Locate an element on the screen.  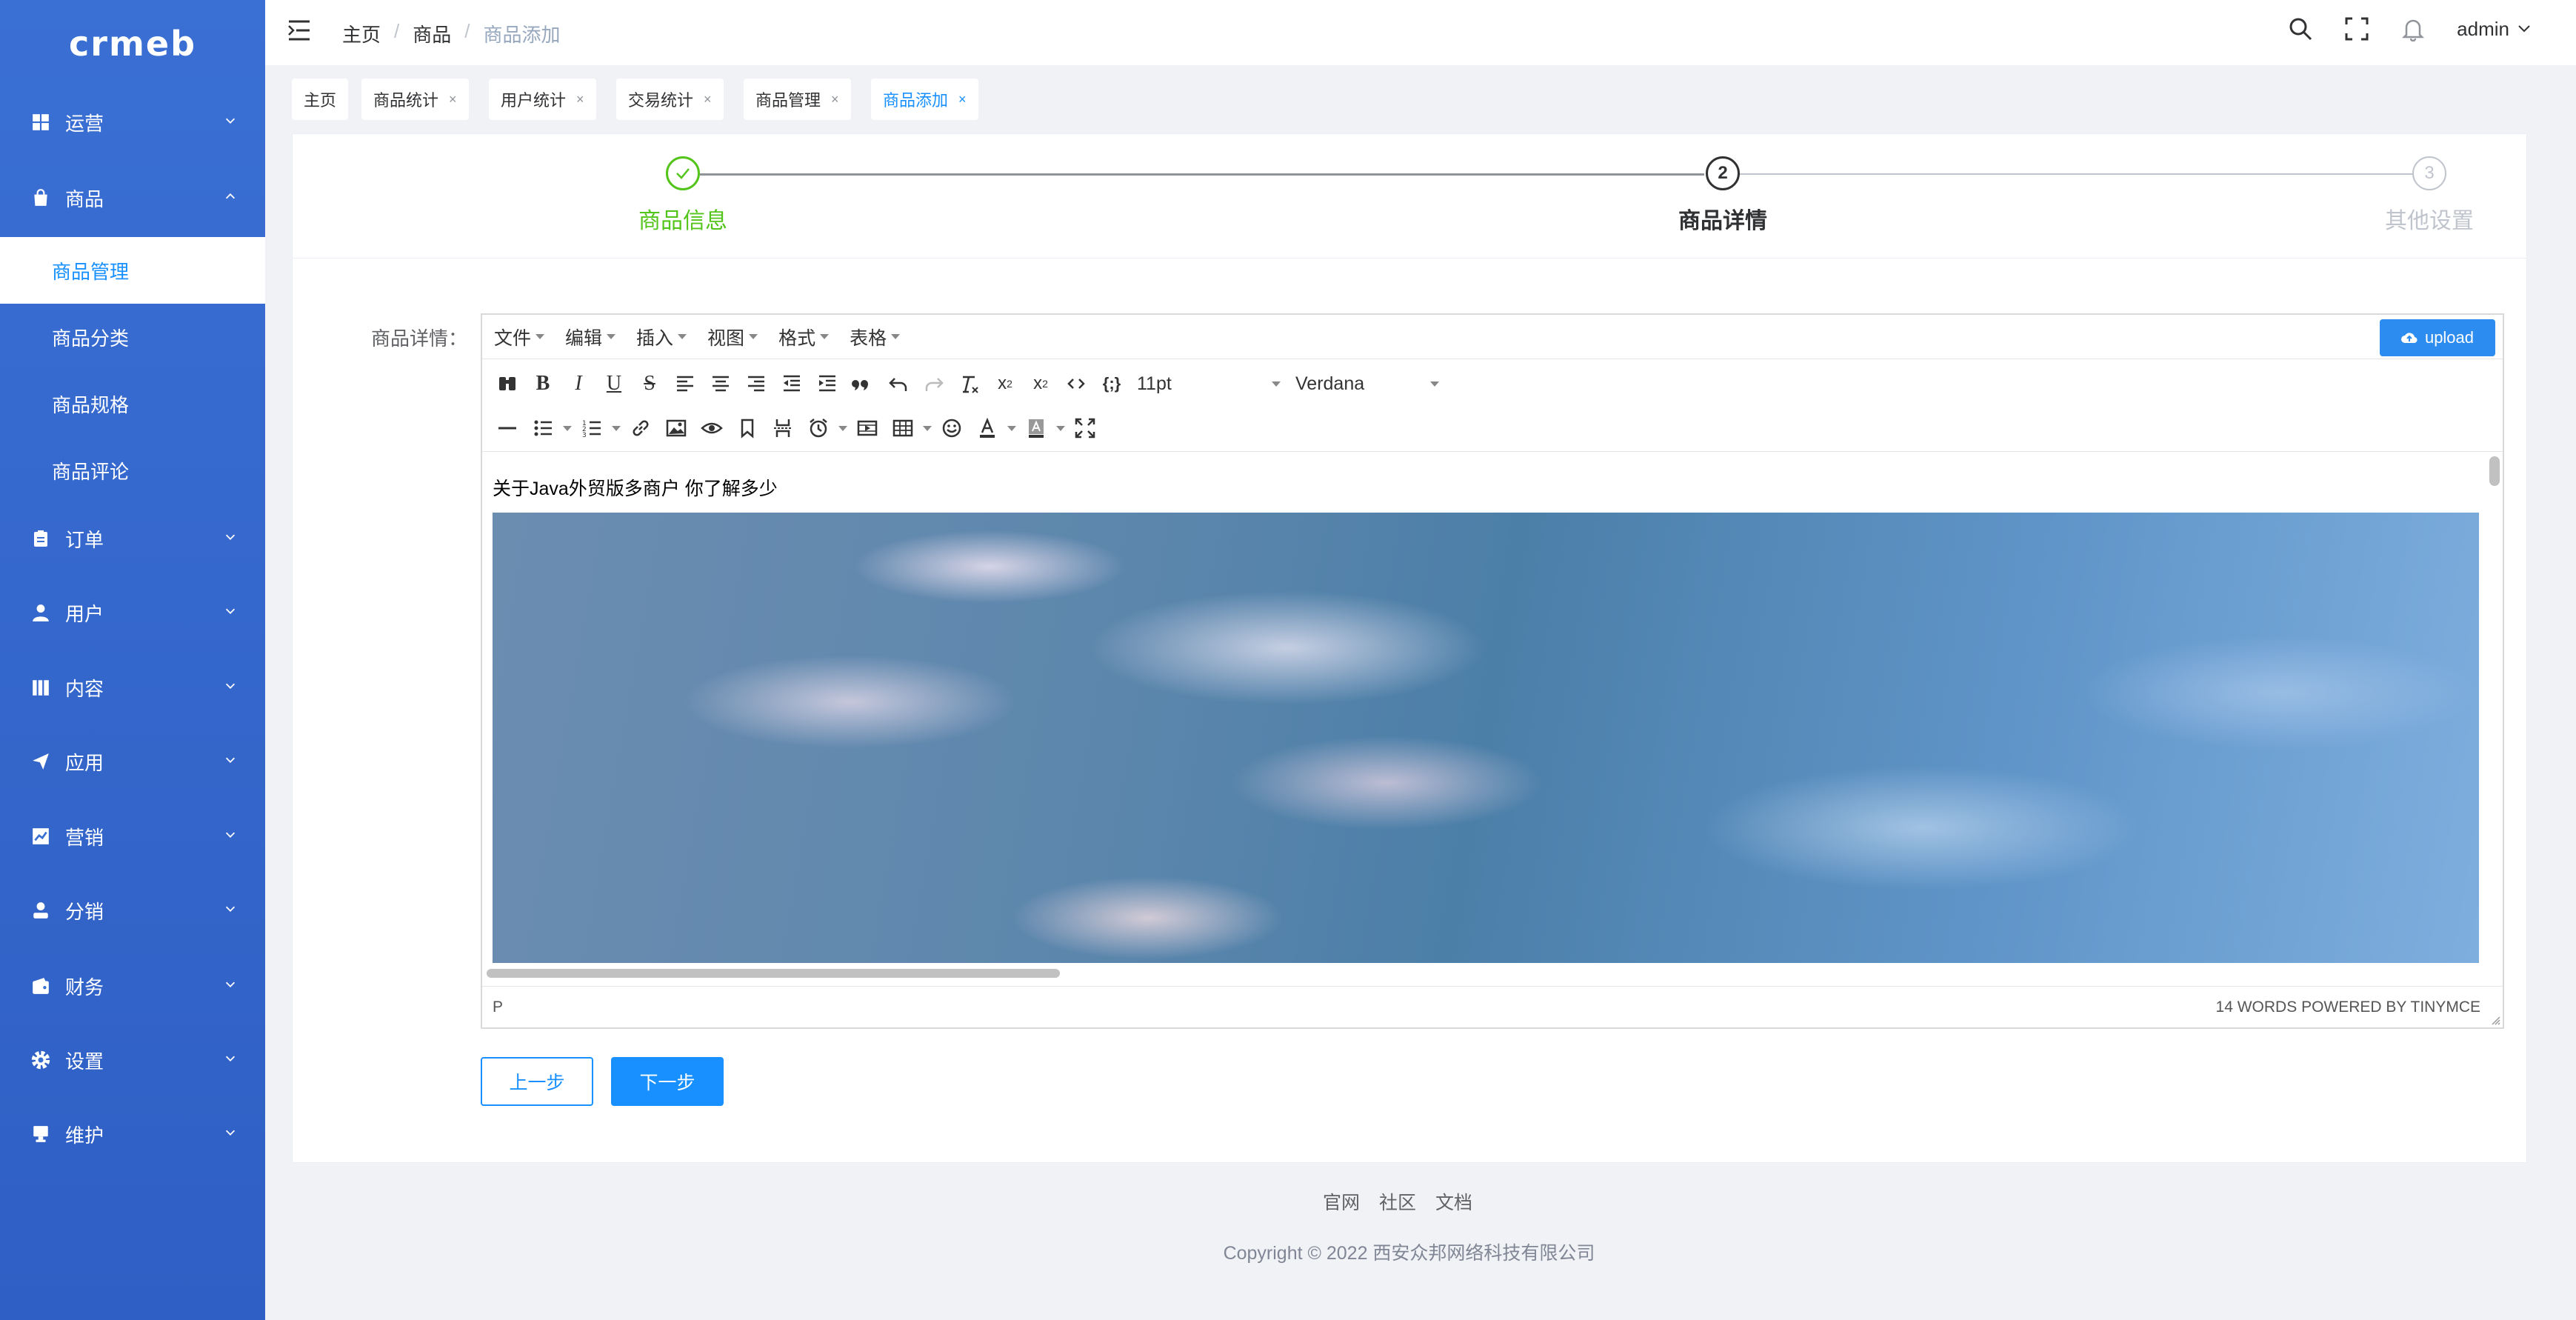
text-color-icon is located at coordinates (987, 428).